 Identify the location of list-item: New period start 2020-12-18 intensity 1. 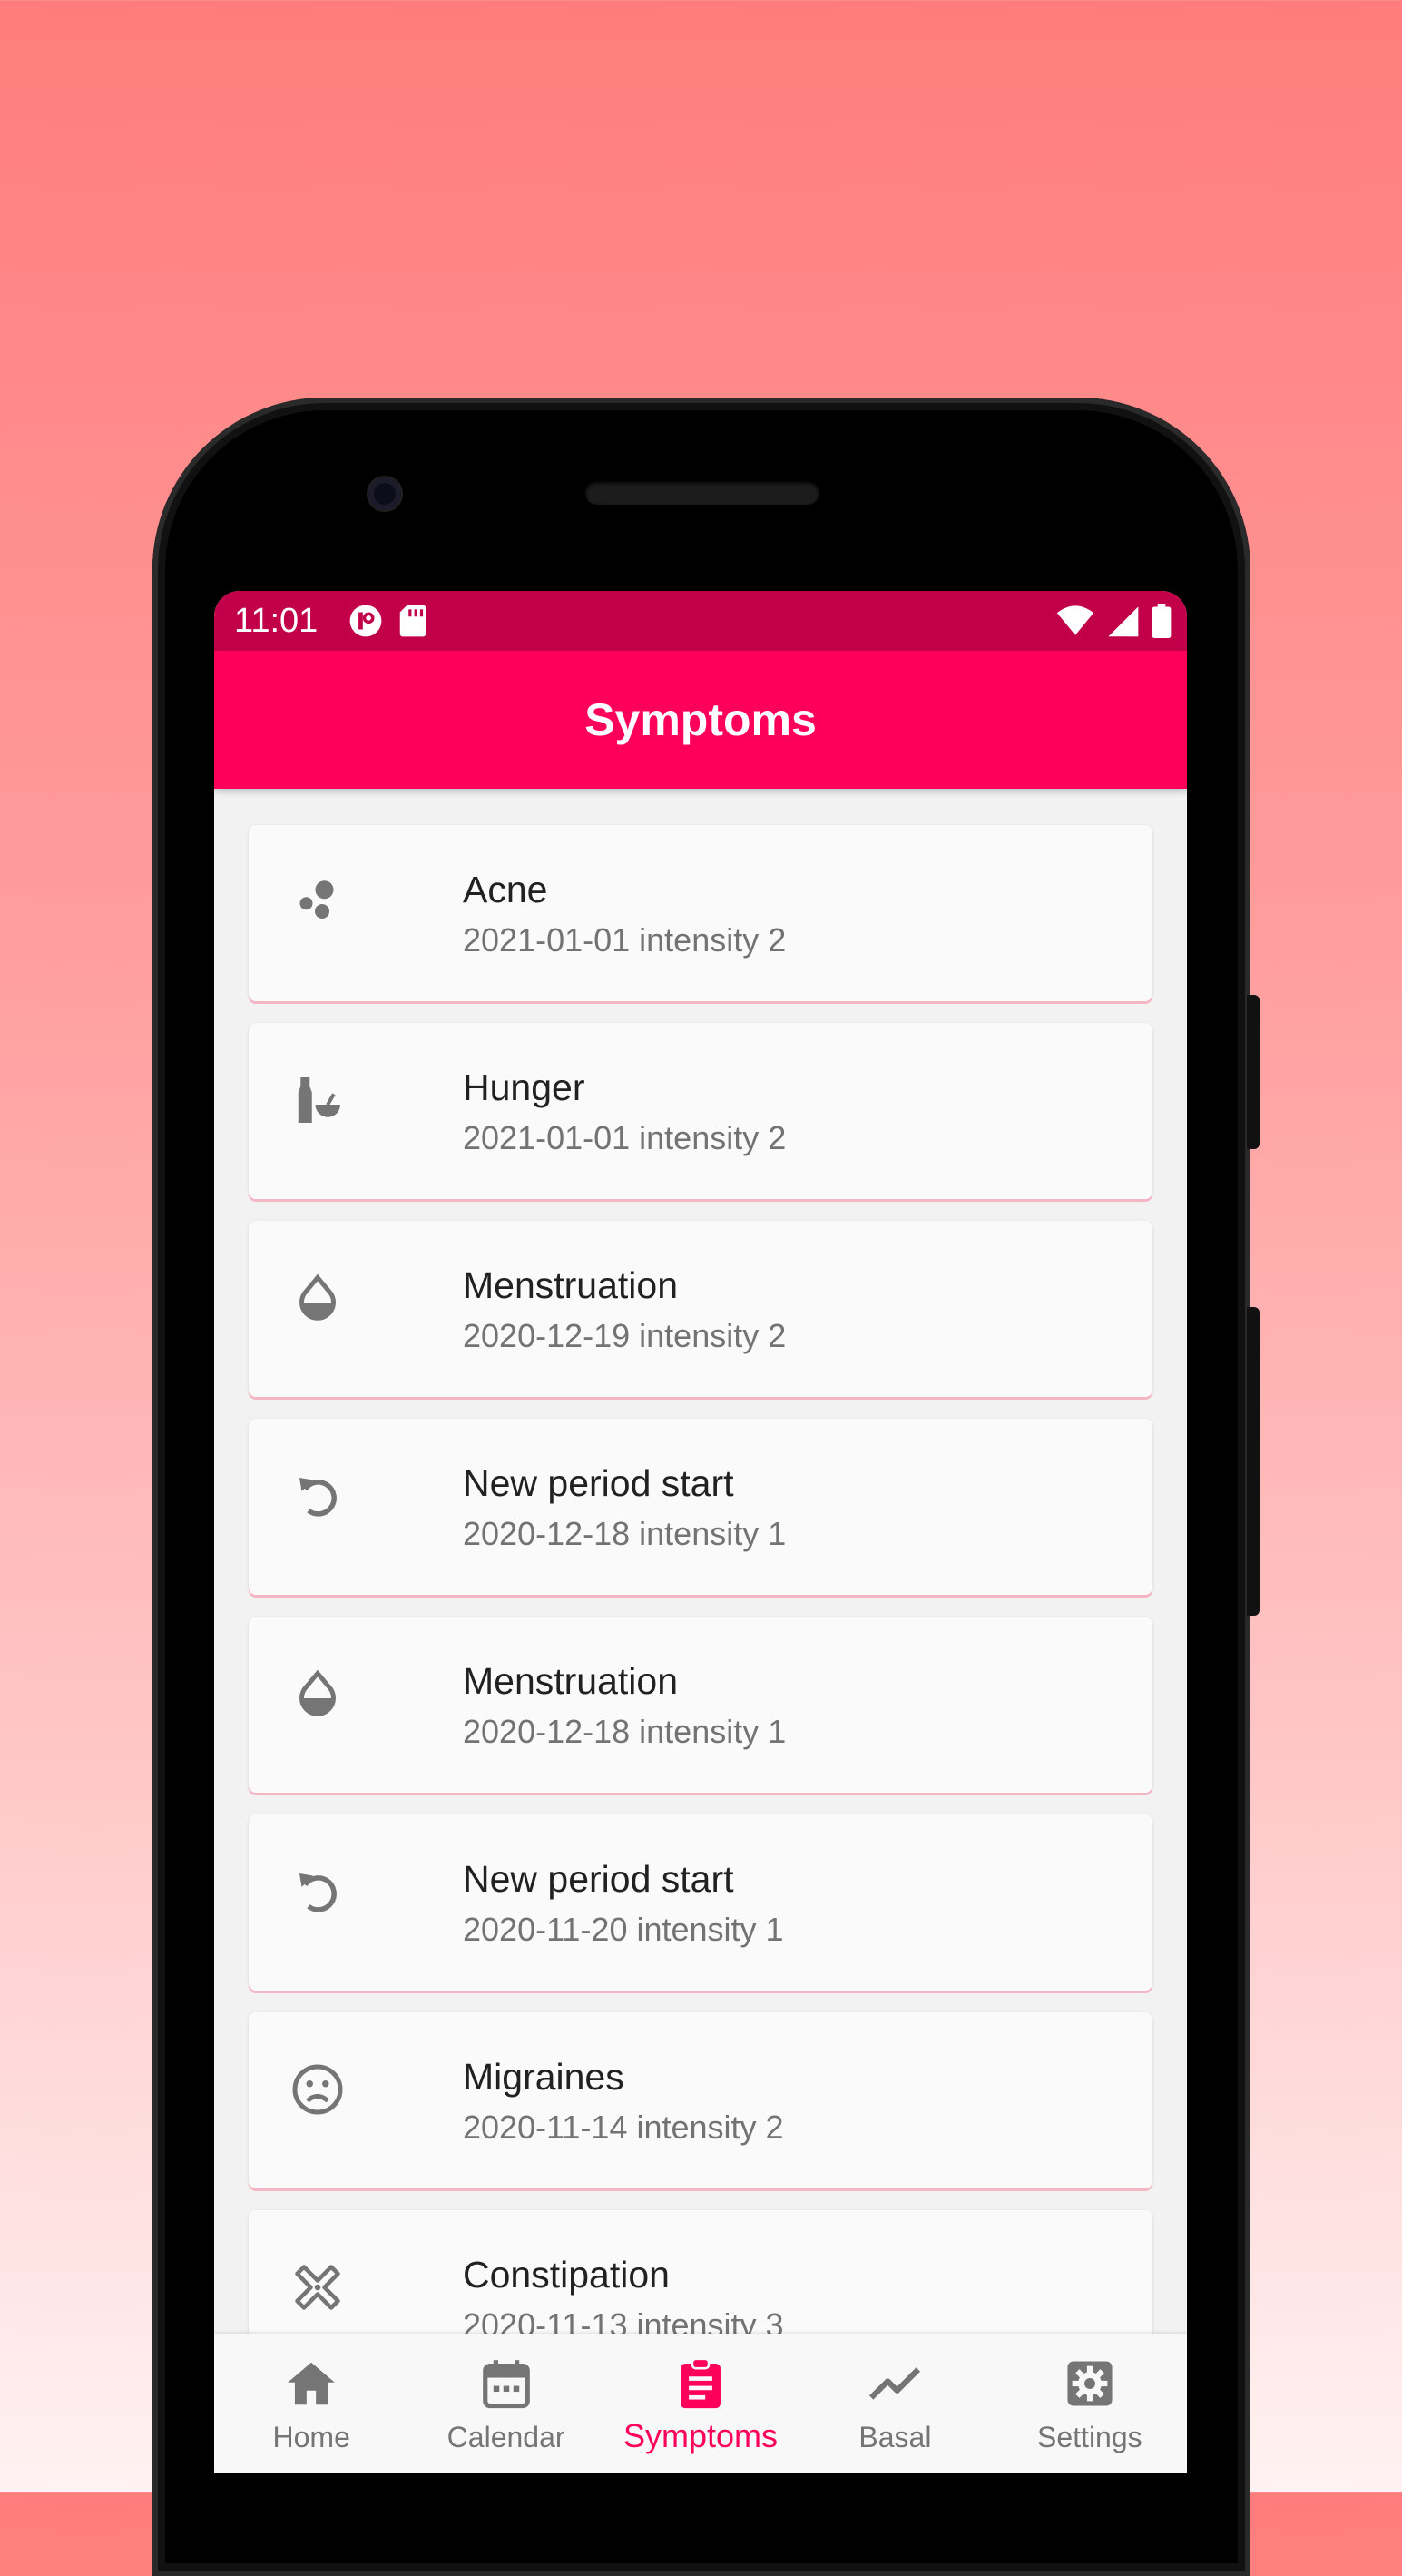
(701, 1507).